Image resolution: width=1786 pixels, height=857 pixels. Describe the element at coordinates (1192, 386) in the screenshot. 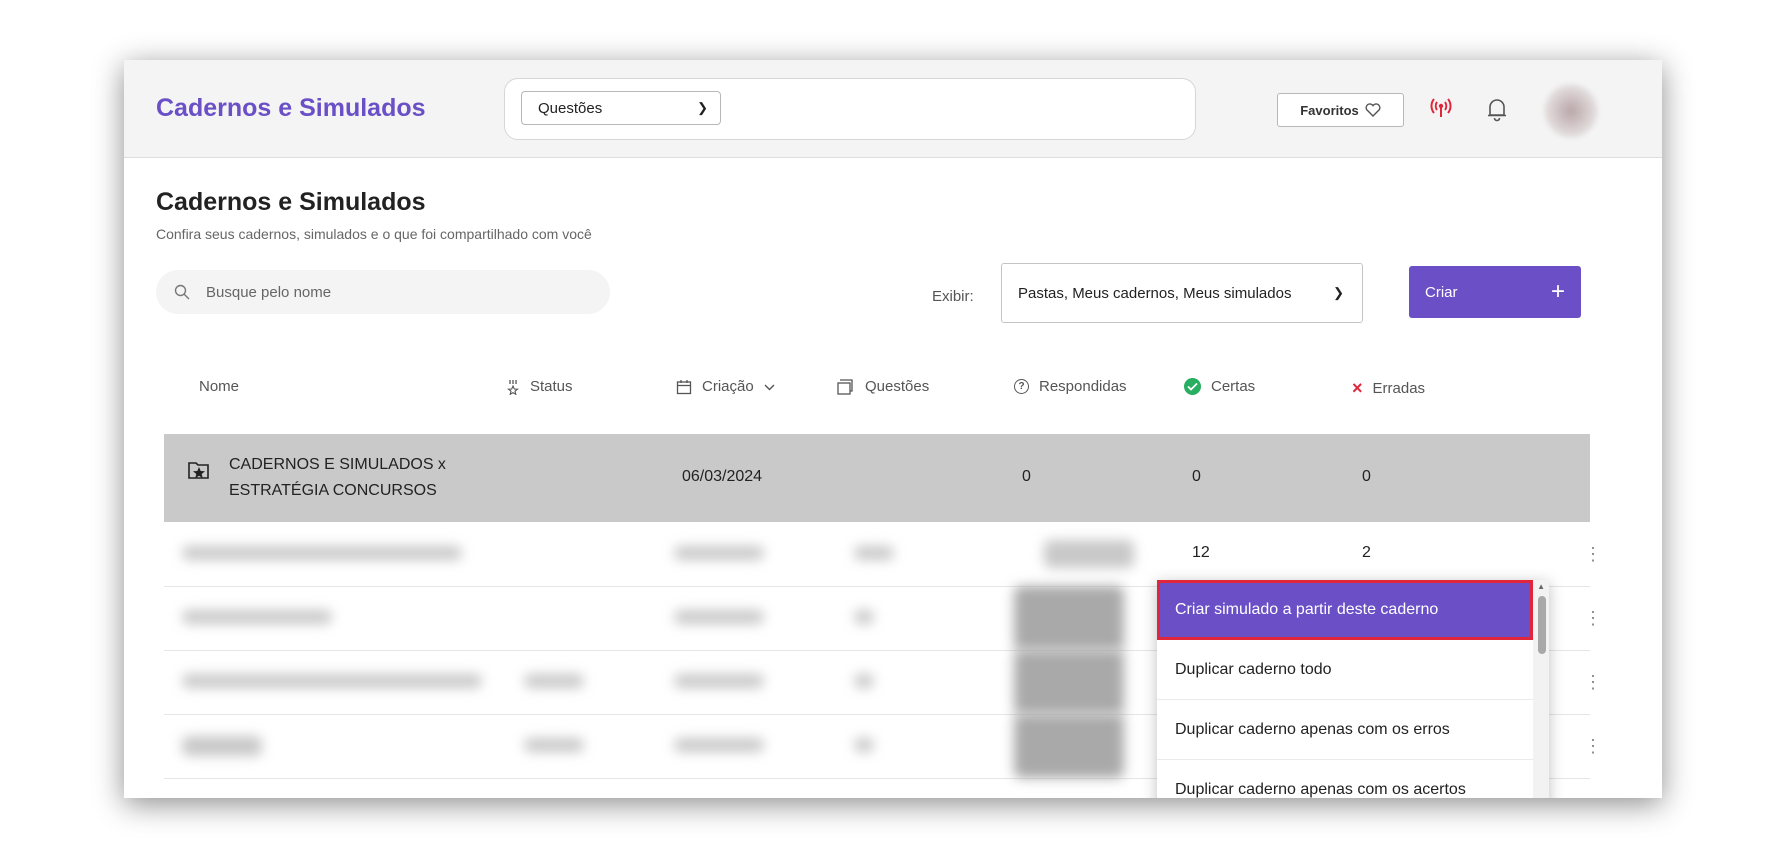

I see `check-circle-icon` at that location.